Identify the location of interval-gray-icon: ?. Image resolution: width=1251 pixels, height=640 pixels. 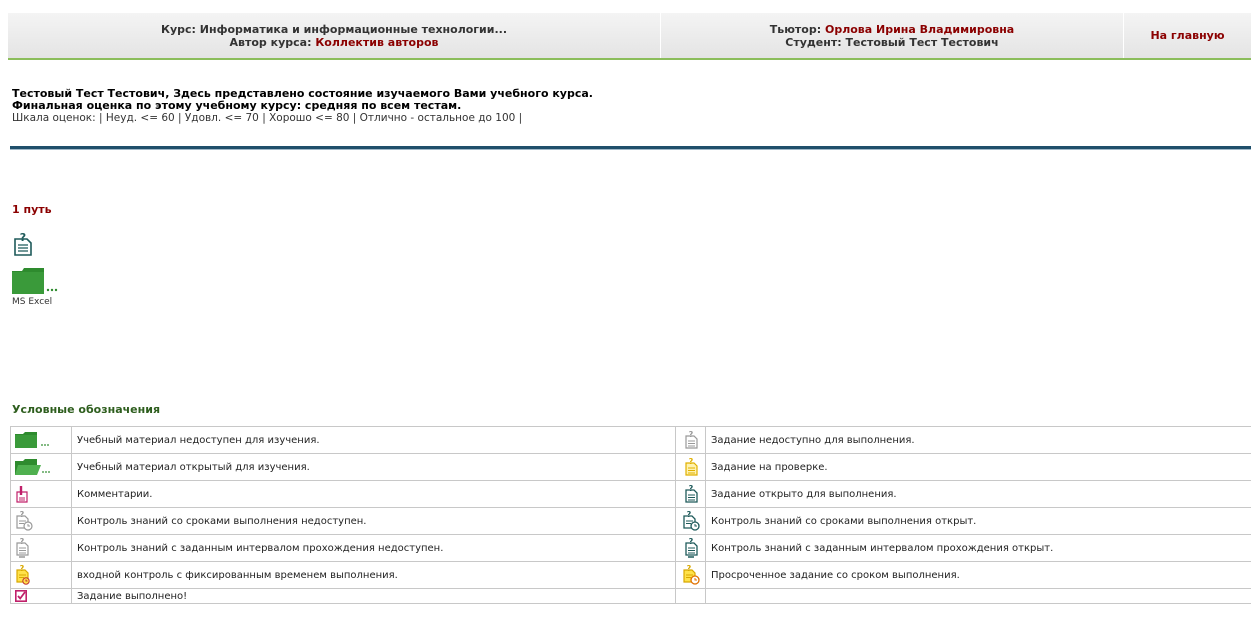
(22, 548).